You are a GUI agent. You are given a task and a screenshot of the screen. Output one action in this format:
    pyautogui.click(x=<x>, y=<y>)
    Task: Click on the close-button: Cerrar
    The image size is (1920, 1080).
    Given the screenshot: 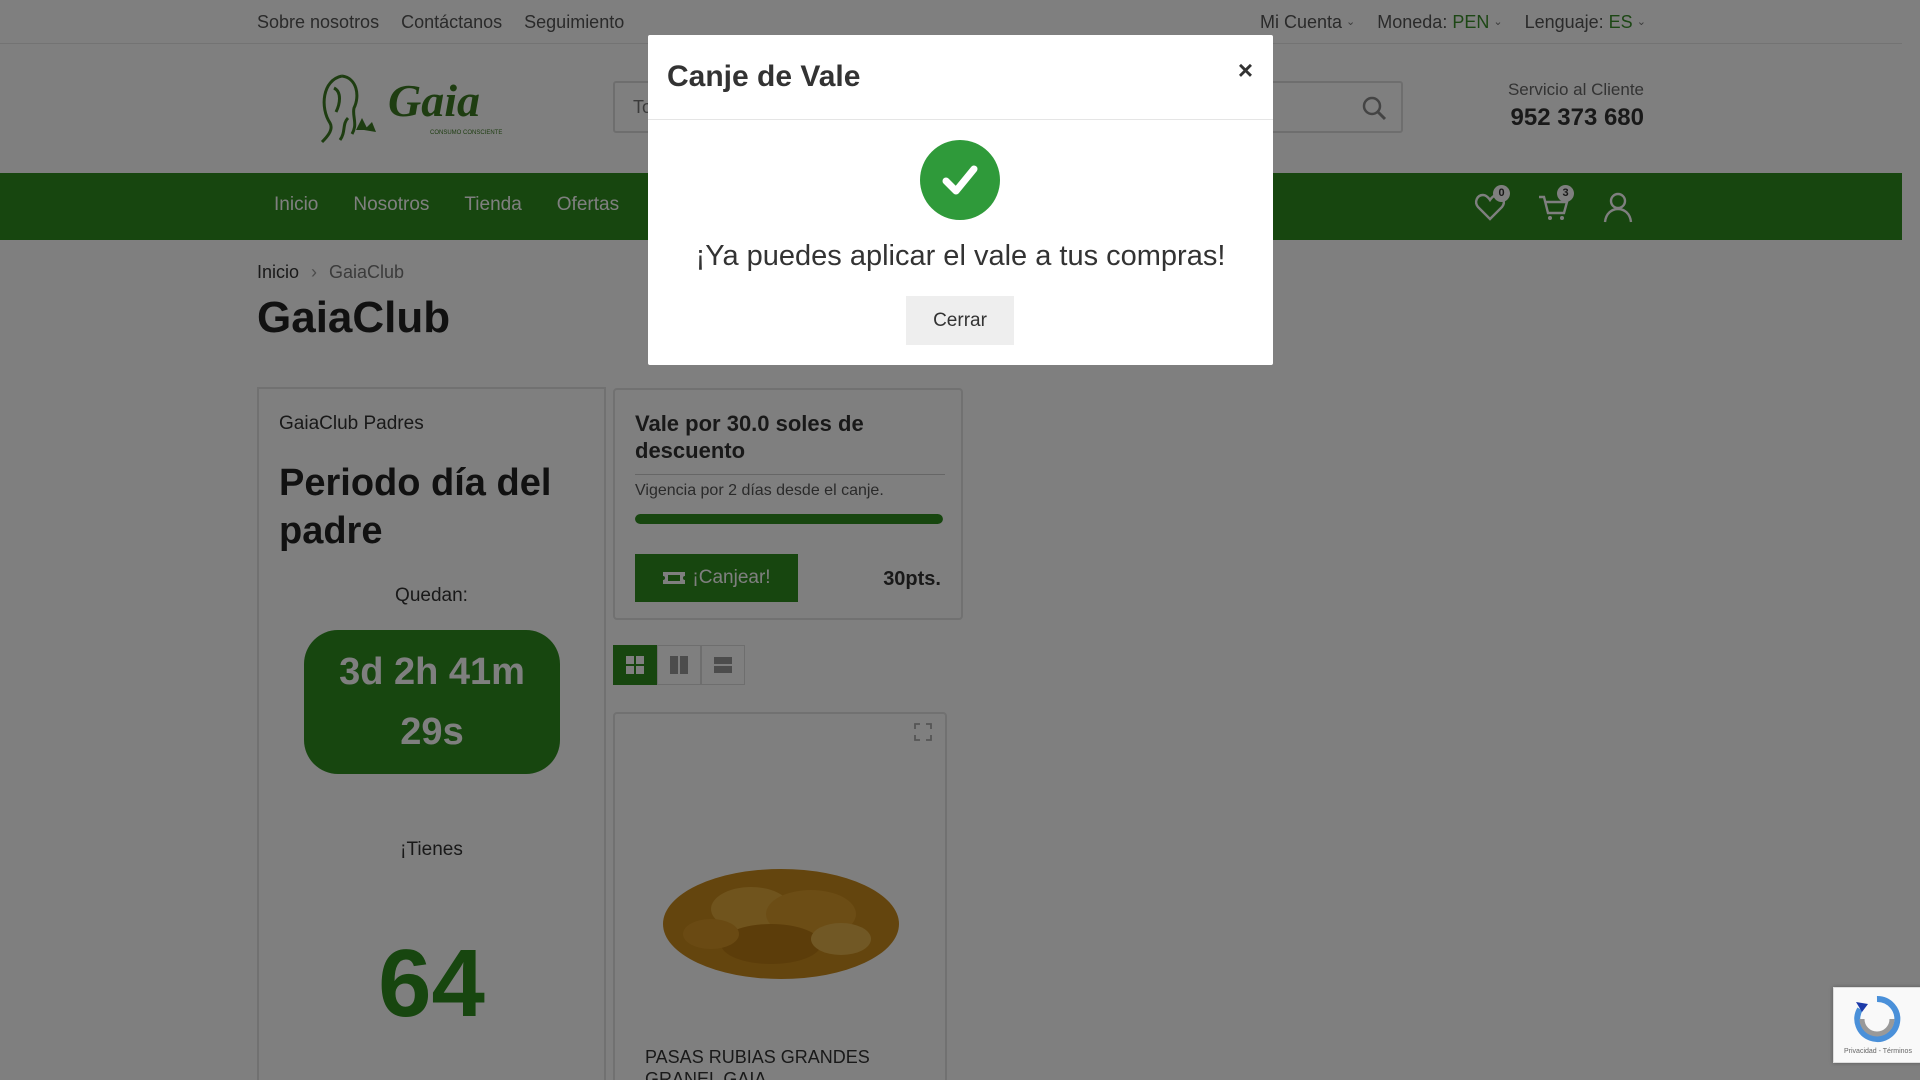 What is the action you would take?
    pyautogui.click(x=960, y=320)
    